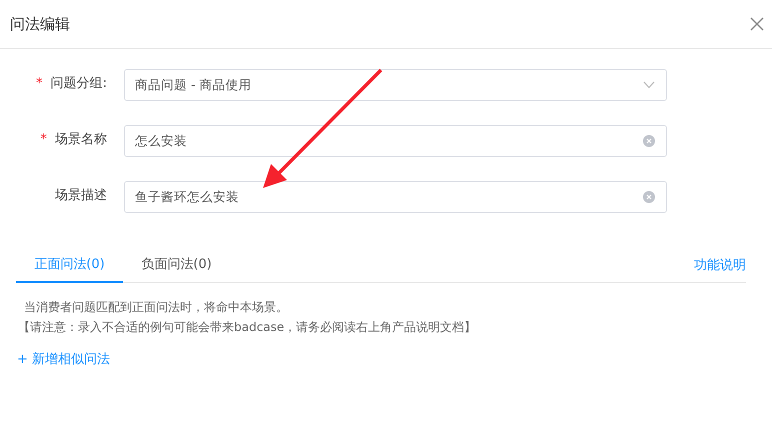 The image size is (772, 433). What do you see at coordinates (81, 139) in the screenshot?
I see `field-label: 场景名称` at bounding box center [81, 139].